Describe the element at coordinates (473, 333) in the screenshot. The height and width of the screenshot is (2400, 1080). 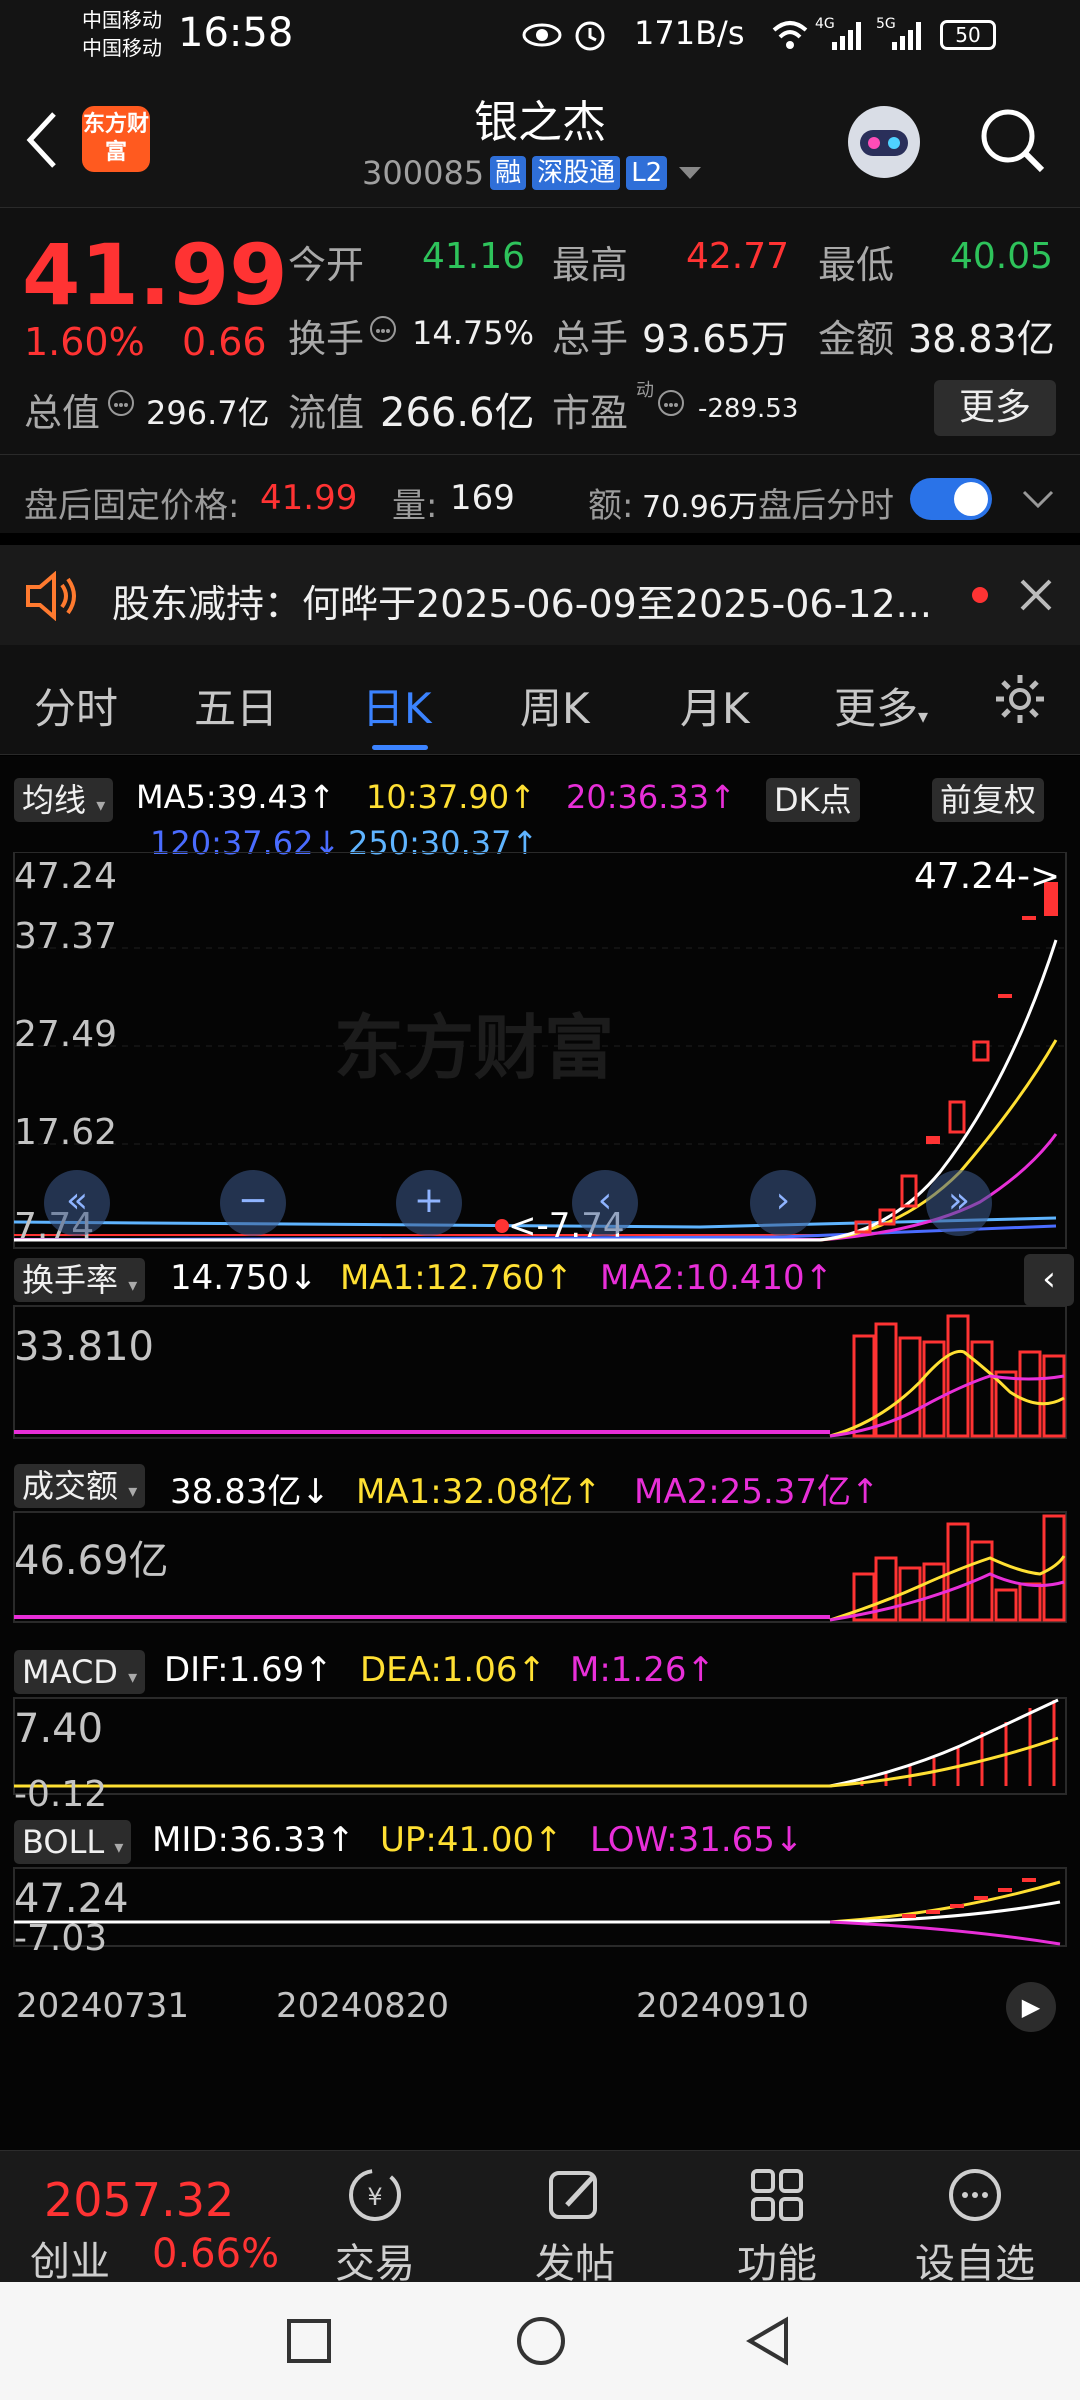
I see `turnover-value: 14.75%` at that location.